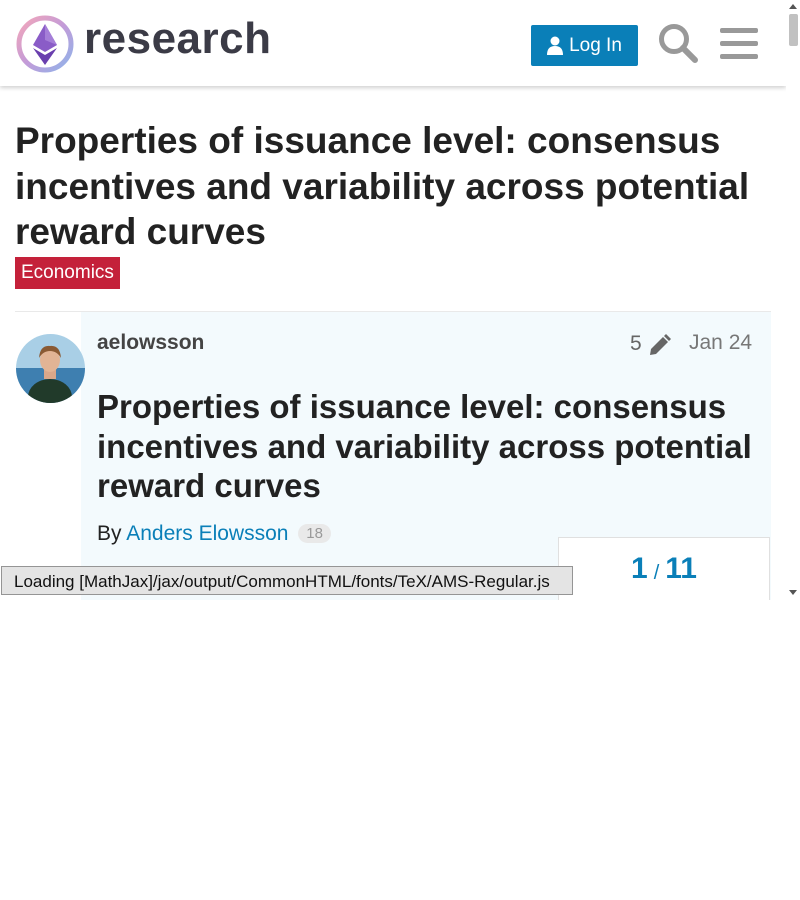 The height and width of the screenshot is (900, 800). Describe the element at coordinates (177, 39) in the screenshot. I see `site-name: research` at that location.